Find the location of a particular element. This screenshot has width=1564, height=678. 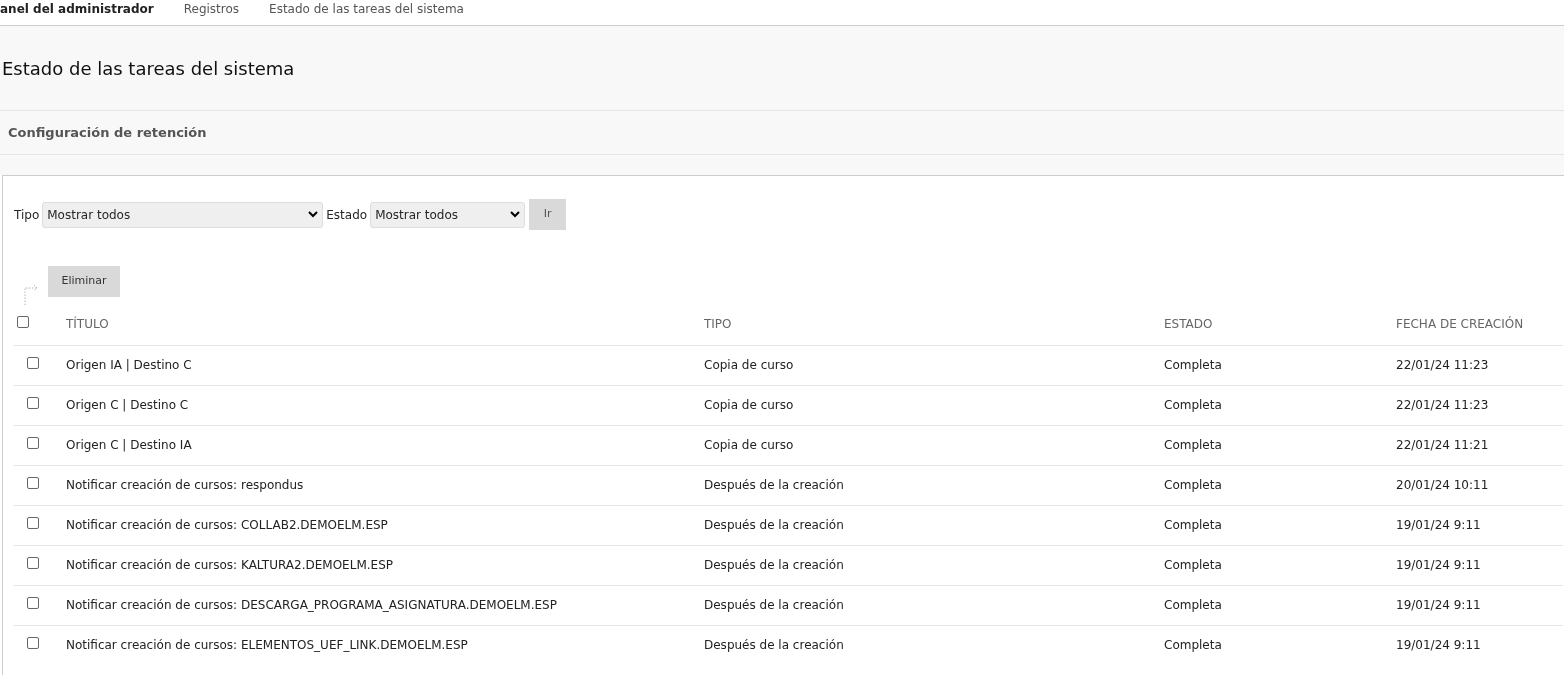

filter-label: Tipo is located at coordinates (27, 215).